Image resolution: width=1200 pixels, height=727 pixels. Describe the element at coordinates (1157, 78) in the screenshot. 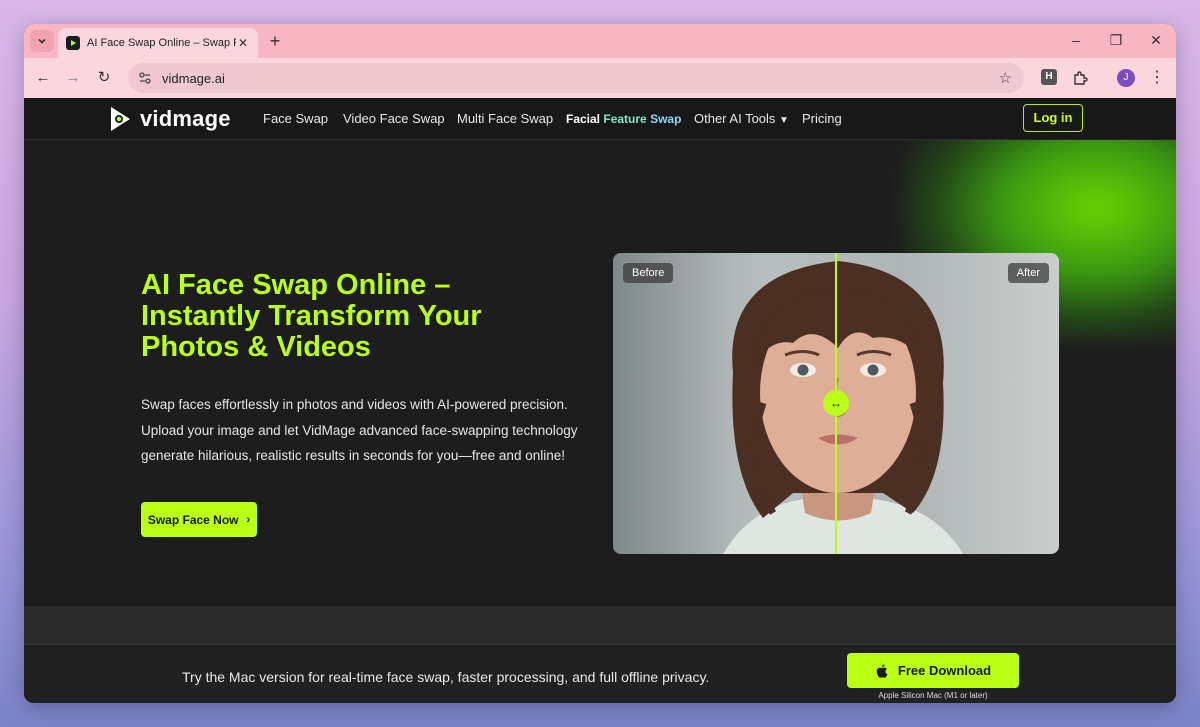

I see `menu-kebab-icon: ⋮` at that location.